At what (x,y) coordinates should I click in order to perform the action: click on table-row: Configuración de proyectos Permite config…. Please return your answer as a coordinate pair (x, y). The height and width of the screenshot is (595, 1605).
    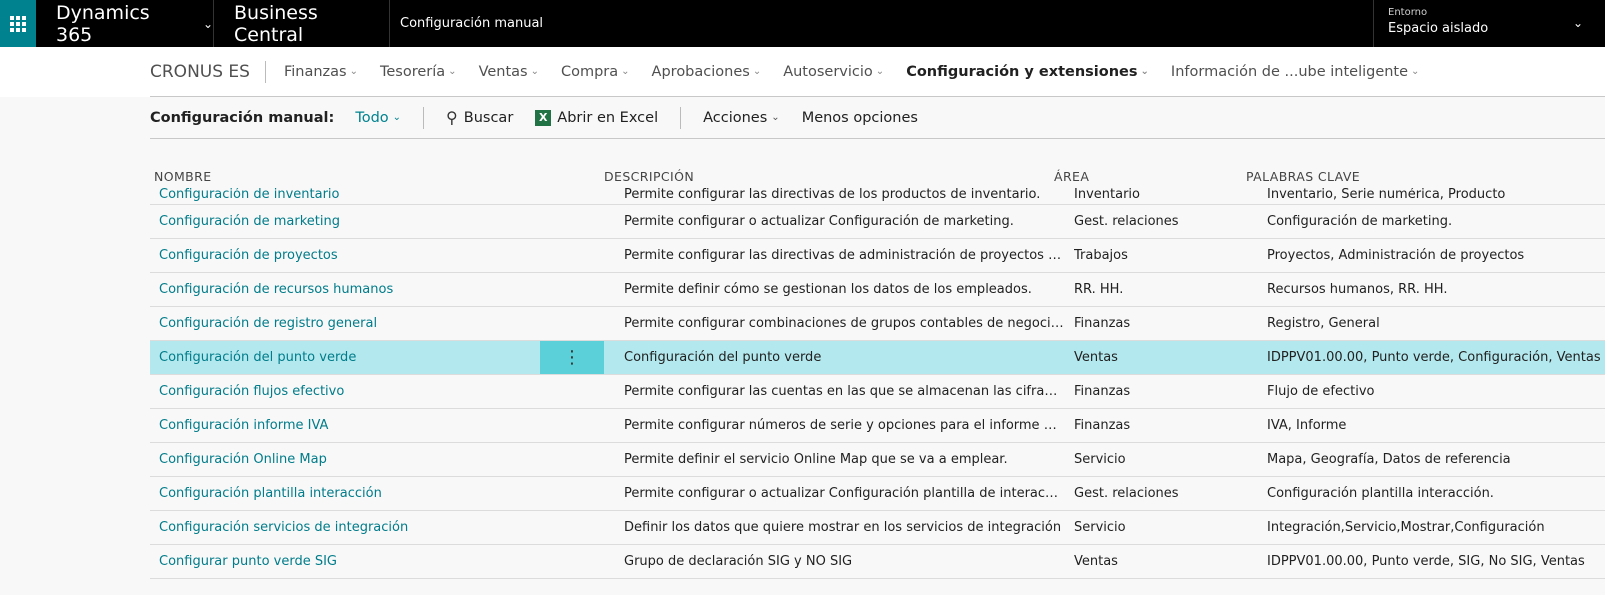
    Looking at the image, I should click on (877, 256).